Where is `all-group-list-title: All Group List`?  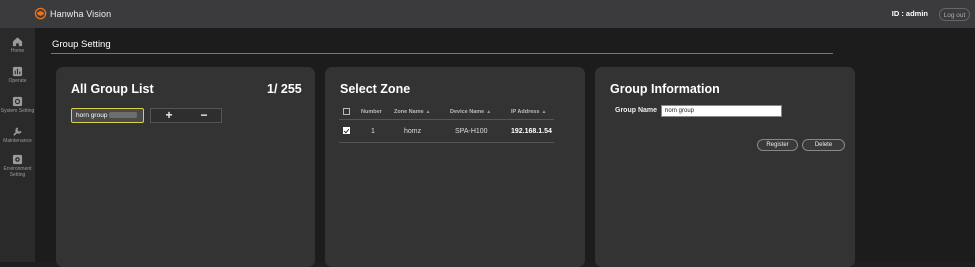 all-group-list-title: All Group List is located at coordinates (112, 89).